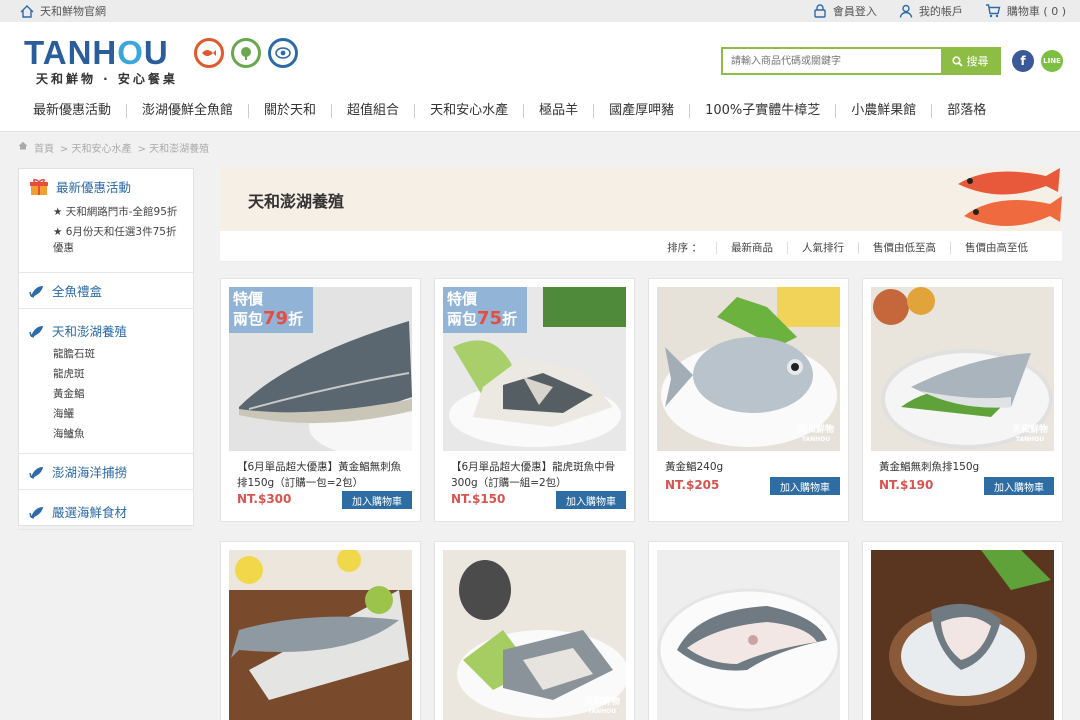 This screenshot has height=720, width=1080. Describe the element at coordinates (940, 11) in the screenshot. I see `my-account-label: 我的帳戶` at that location.